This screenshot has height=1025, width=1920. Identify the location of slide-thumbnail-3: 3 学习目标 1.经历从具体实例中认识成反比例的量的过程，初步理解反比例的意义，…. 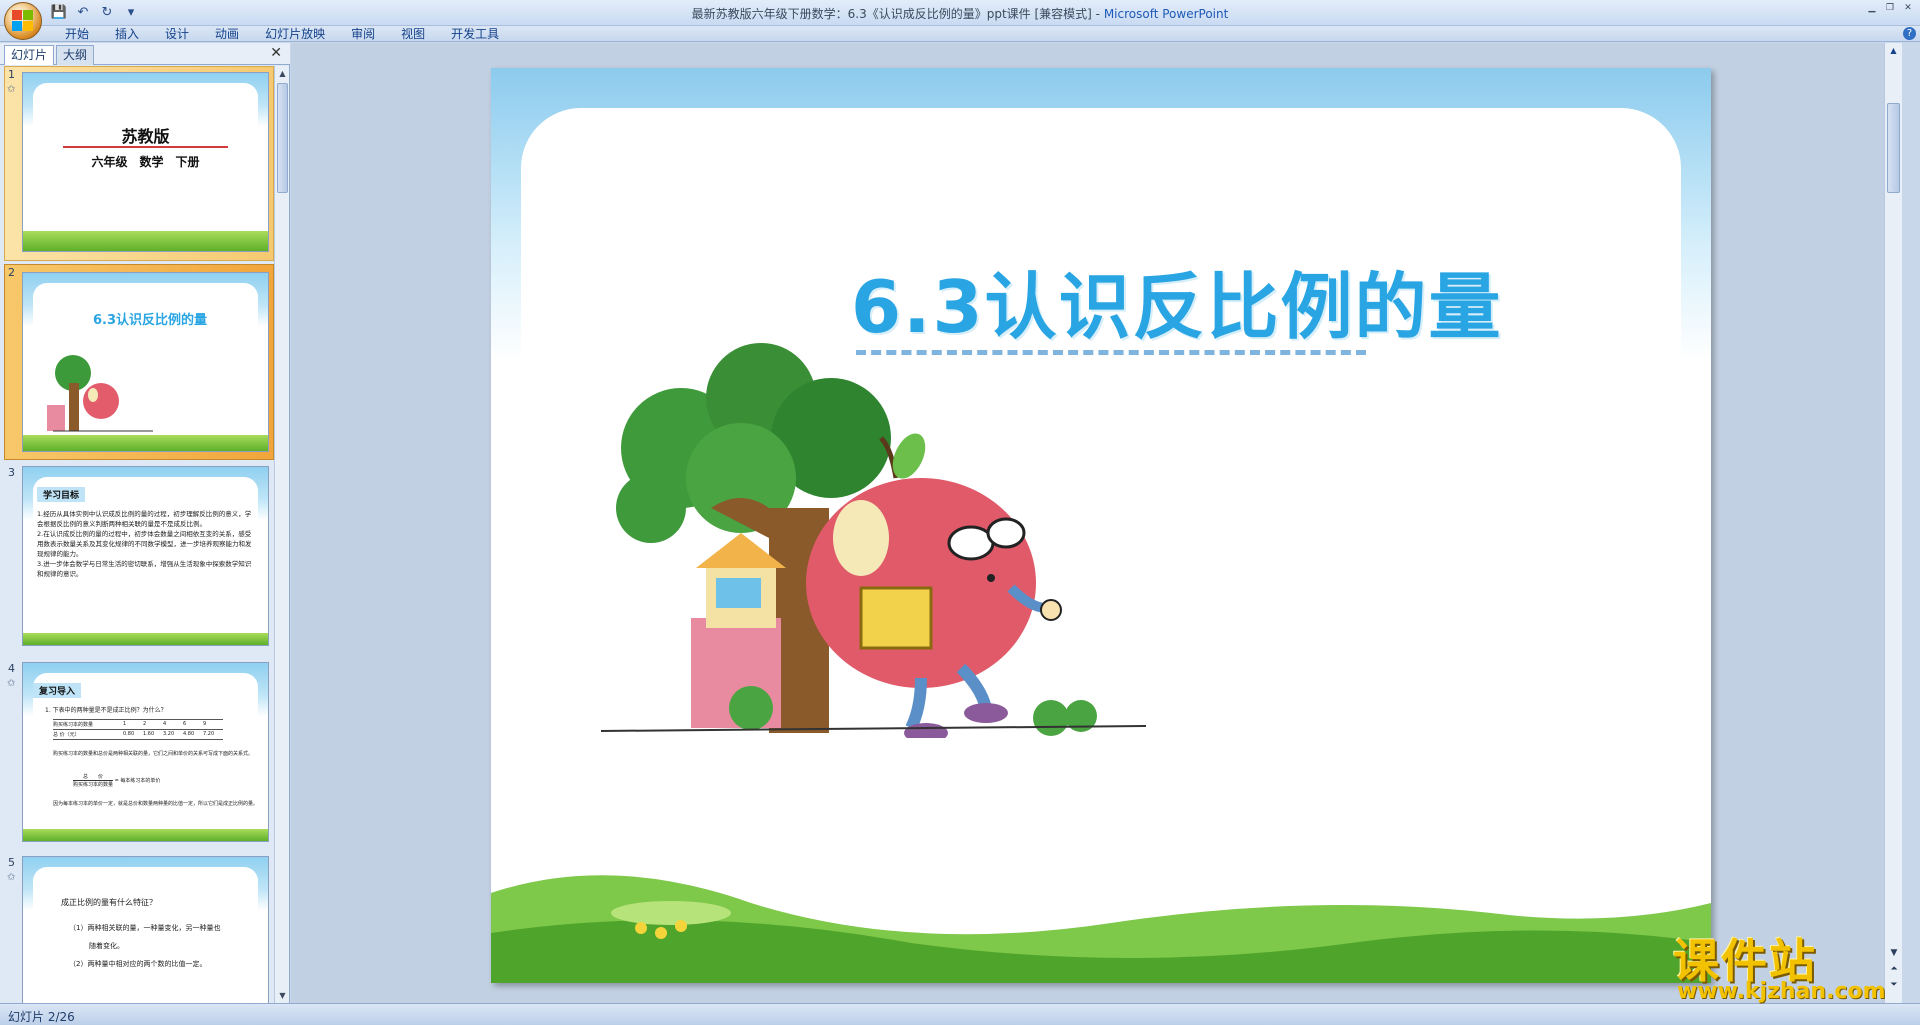
(137, 555).